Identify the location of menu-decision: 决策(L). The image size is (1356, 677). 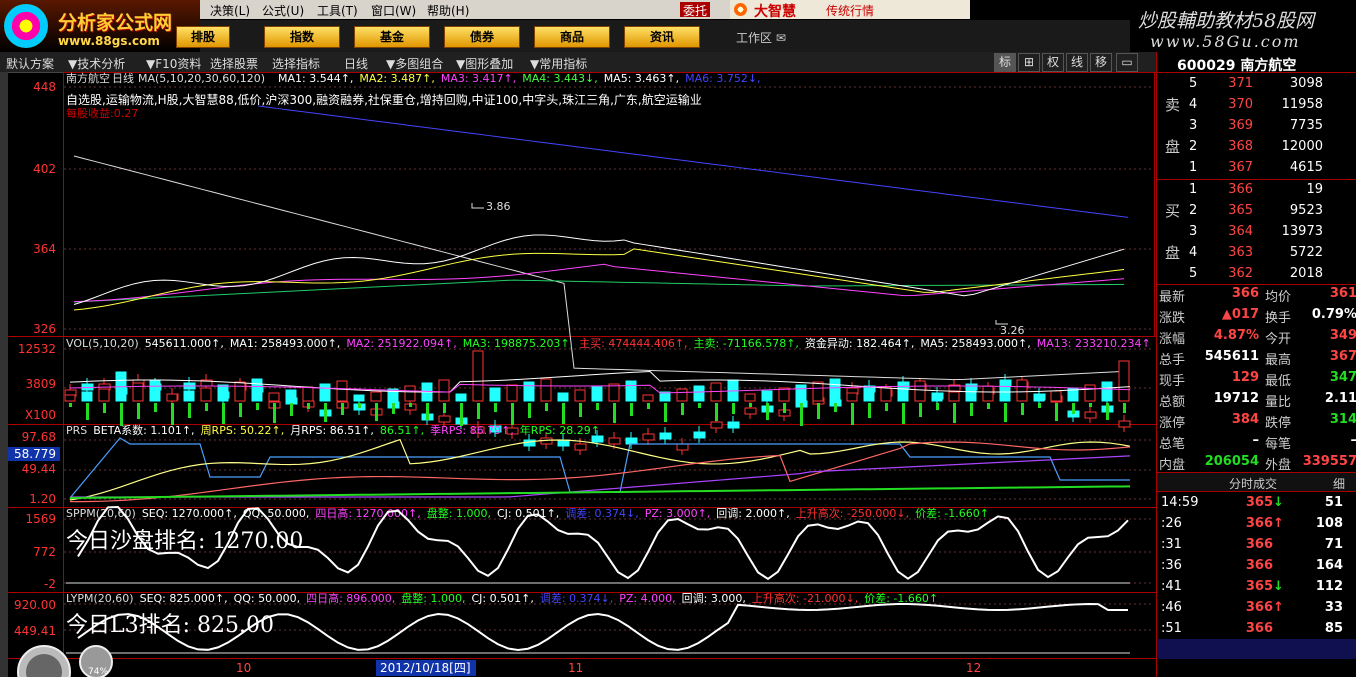
(230, 10).